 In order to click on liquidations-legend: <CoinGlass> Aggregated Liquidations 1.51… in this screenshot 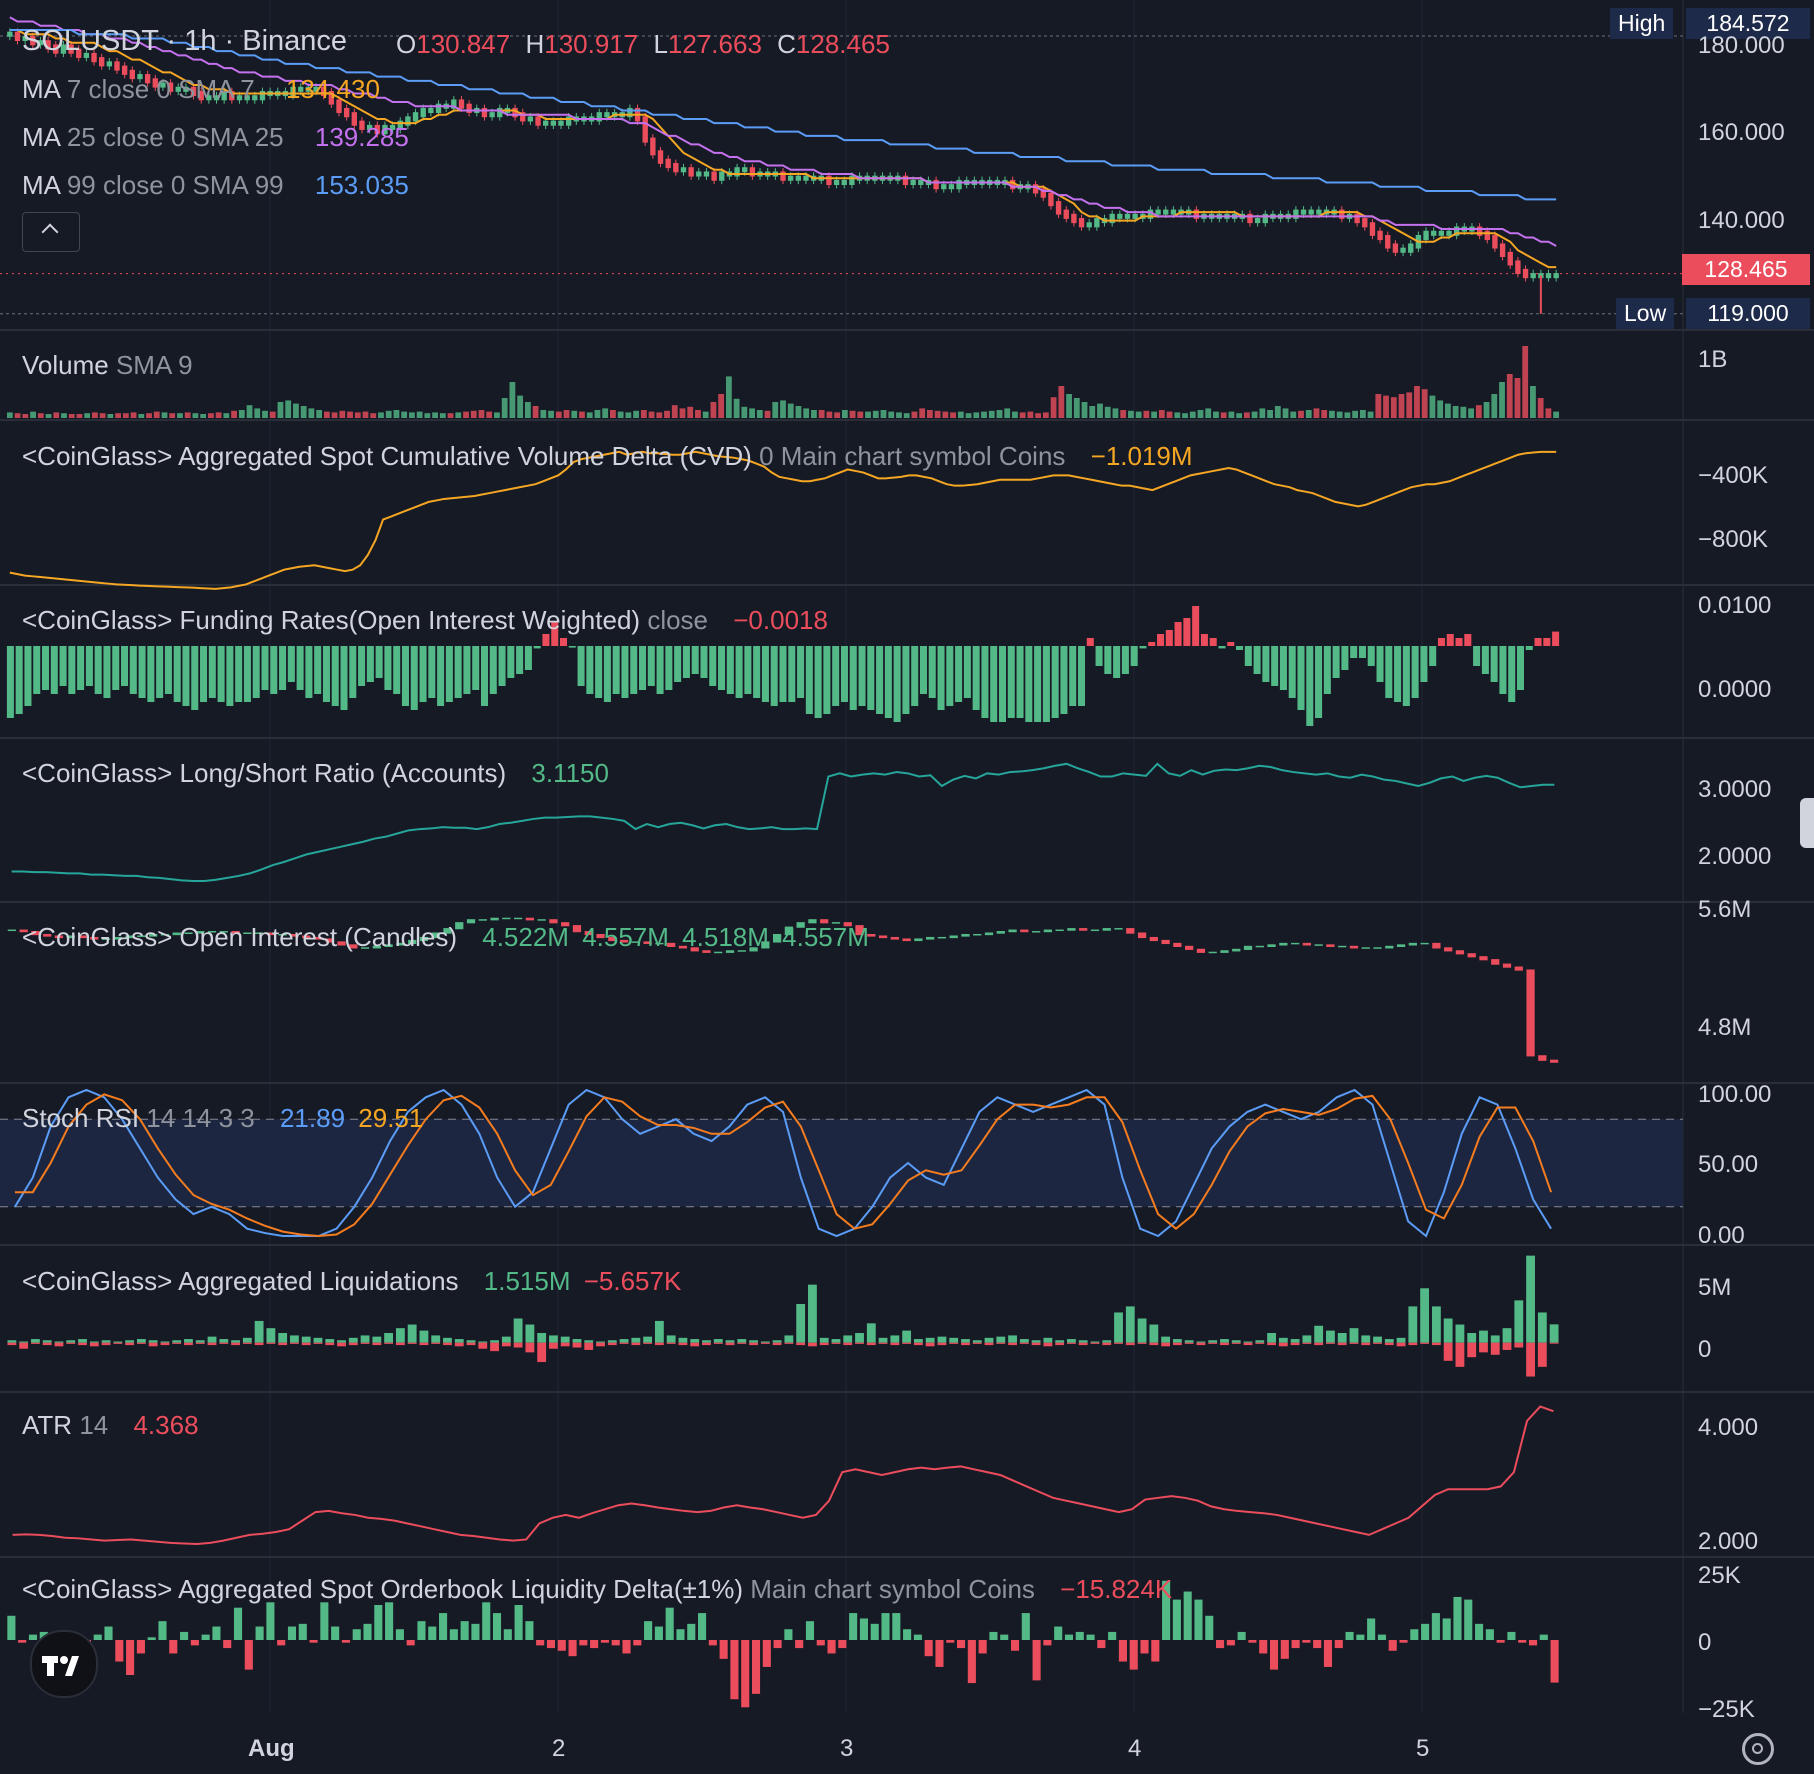, I will do `click(351, 1281)`.